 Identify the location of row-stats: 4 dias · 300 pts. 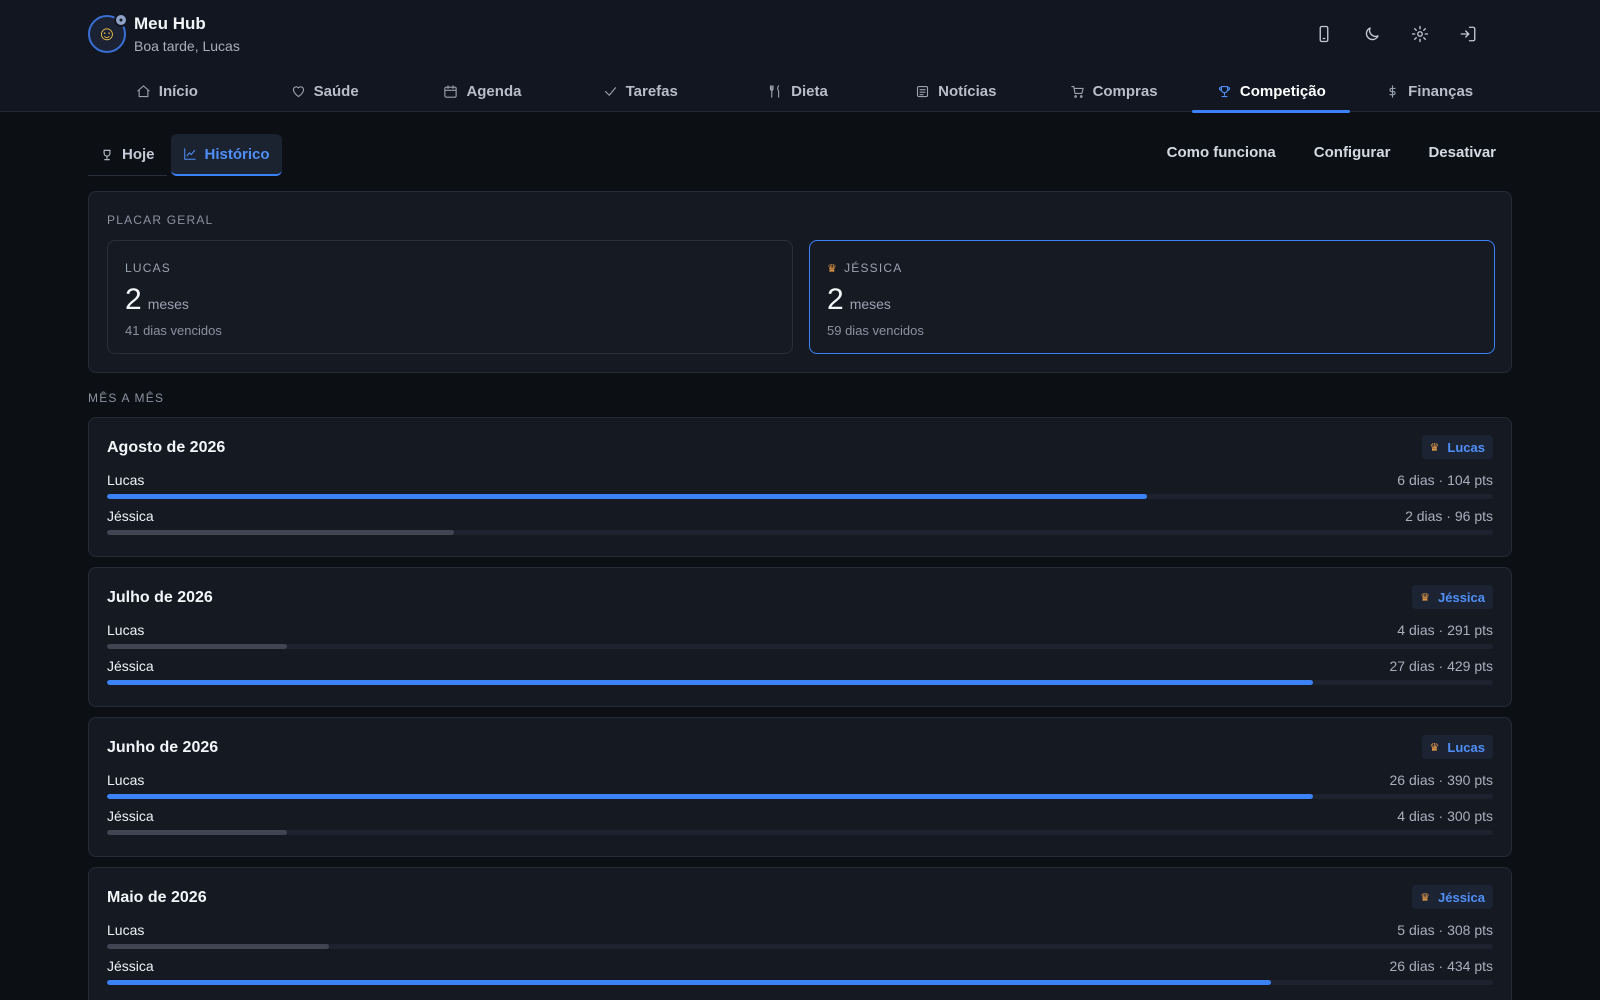
(1445, 816).